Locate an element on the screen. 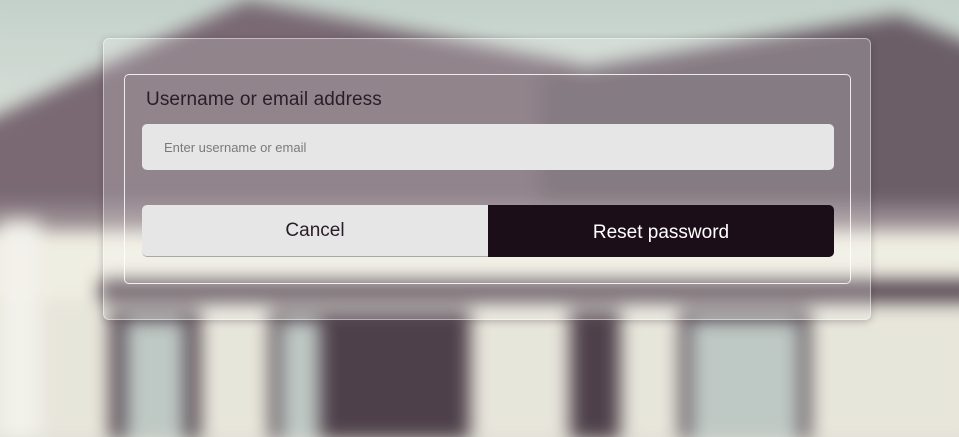 The height and width of the screenshot is (437, 959). button-row: Cancel Reset password is located at coordinates (488, 231).